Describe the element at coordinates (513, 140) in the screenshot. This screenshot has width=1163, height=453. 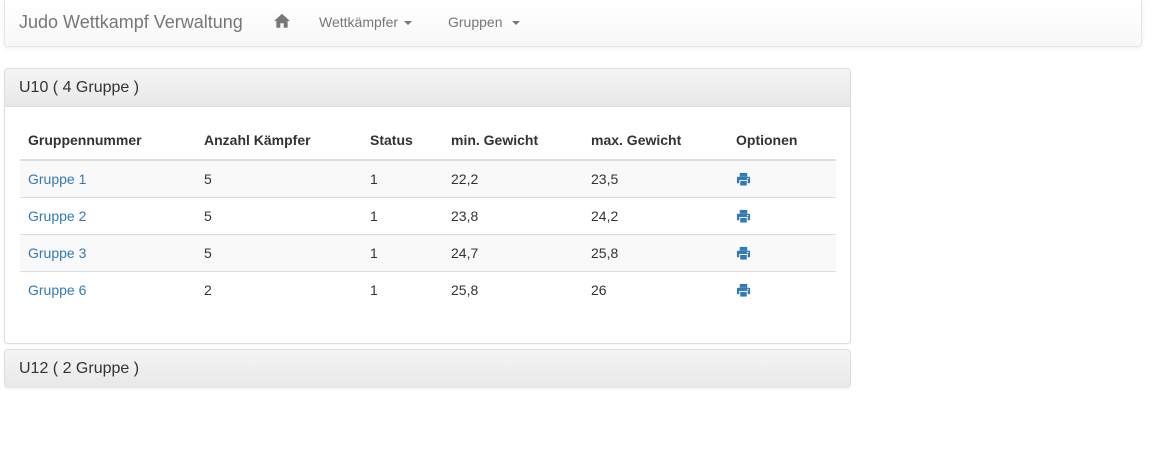
I see `column-header: min. Gewicht` at that location.